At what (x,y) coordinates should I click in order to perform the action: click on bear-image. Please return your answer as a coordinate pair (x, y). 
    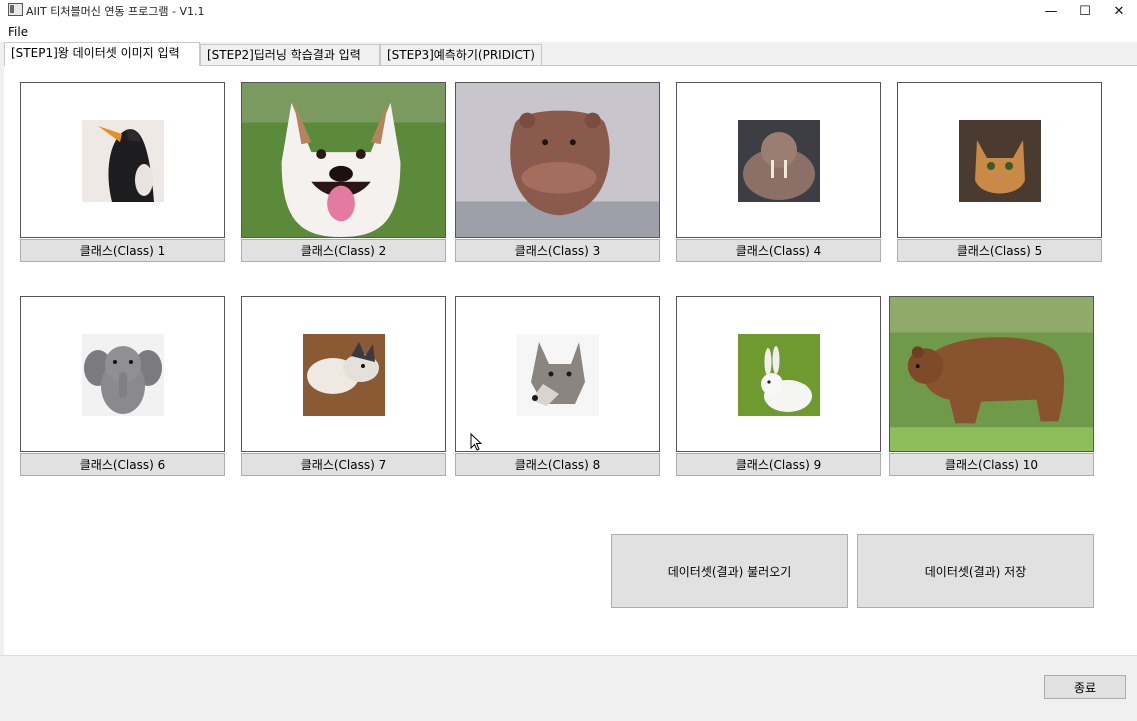
    Looking at the image, I should click on (991, 374).